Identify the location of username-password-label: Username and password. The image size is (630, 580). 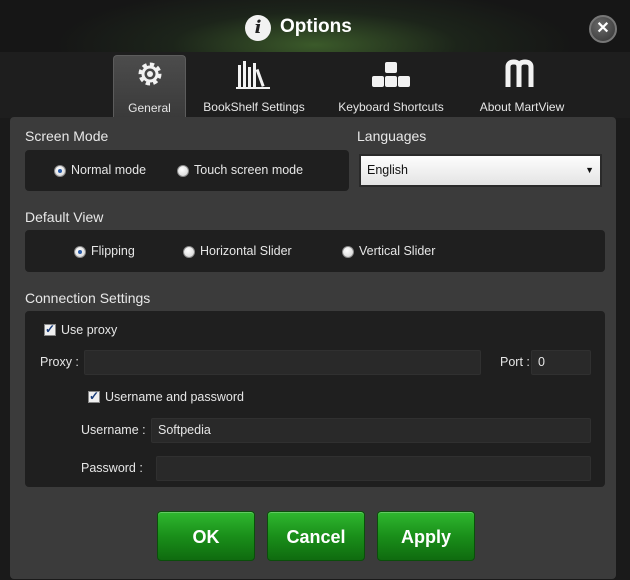
(174, 397).